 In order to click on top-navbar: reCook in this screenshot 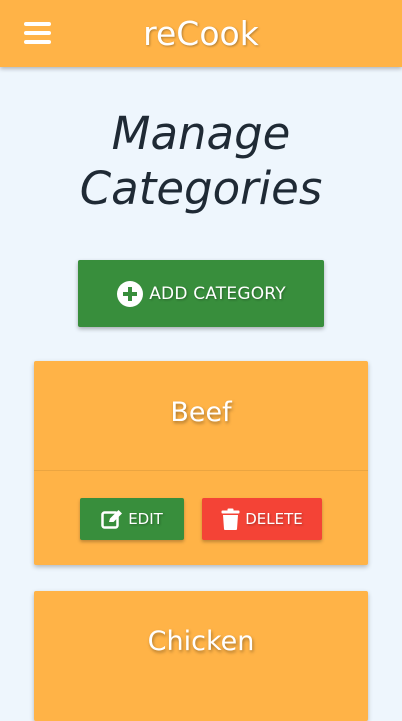, I will do `click(201, 33)`.